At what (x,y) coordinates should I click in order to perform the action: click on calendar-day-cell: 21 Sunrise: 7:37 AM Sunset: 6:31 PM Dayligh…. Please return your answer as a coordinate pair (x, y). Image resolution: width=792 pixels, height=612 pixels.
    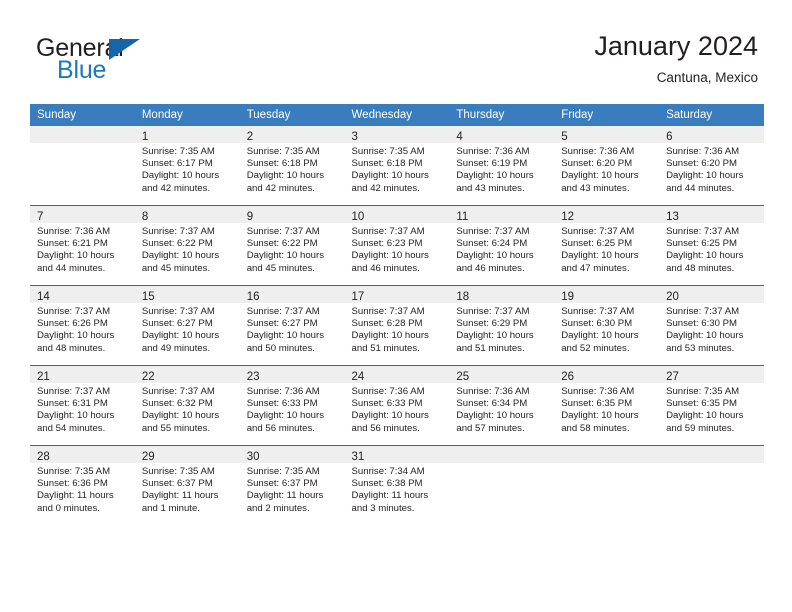
    Looking at the image, I should click on (82, 405).